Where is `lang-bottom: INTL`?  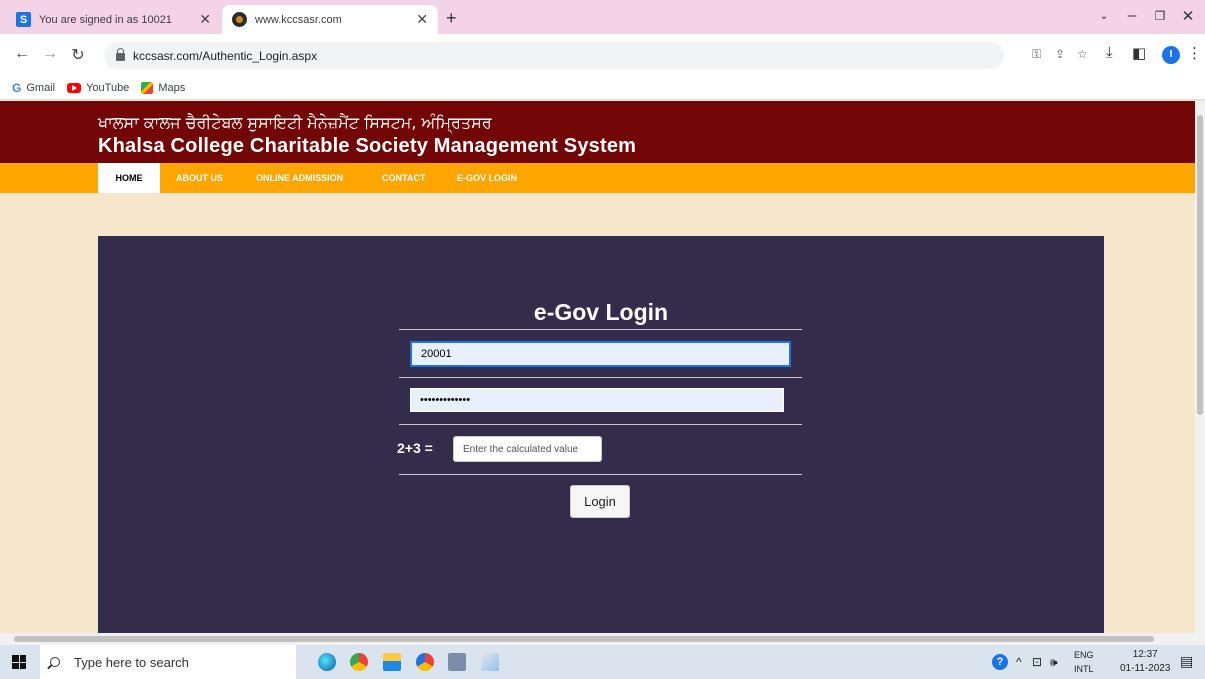 lang-bottom: INTL is located at coordinates (1084, 669).